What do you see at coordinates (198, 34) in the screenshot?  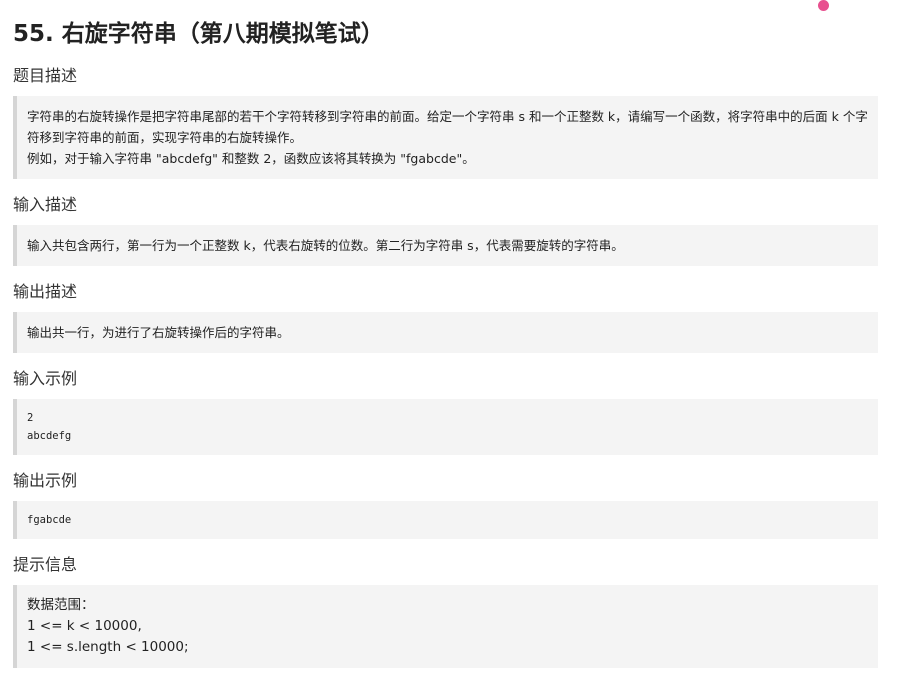 I see `page-title: 55. 右旋字符串（第八期模拟笔试）` at bounding box center [198, 34].